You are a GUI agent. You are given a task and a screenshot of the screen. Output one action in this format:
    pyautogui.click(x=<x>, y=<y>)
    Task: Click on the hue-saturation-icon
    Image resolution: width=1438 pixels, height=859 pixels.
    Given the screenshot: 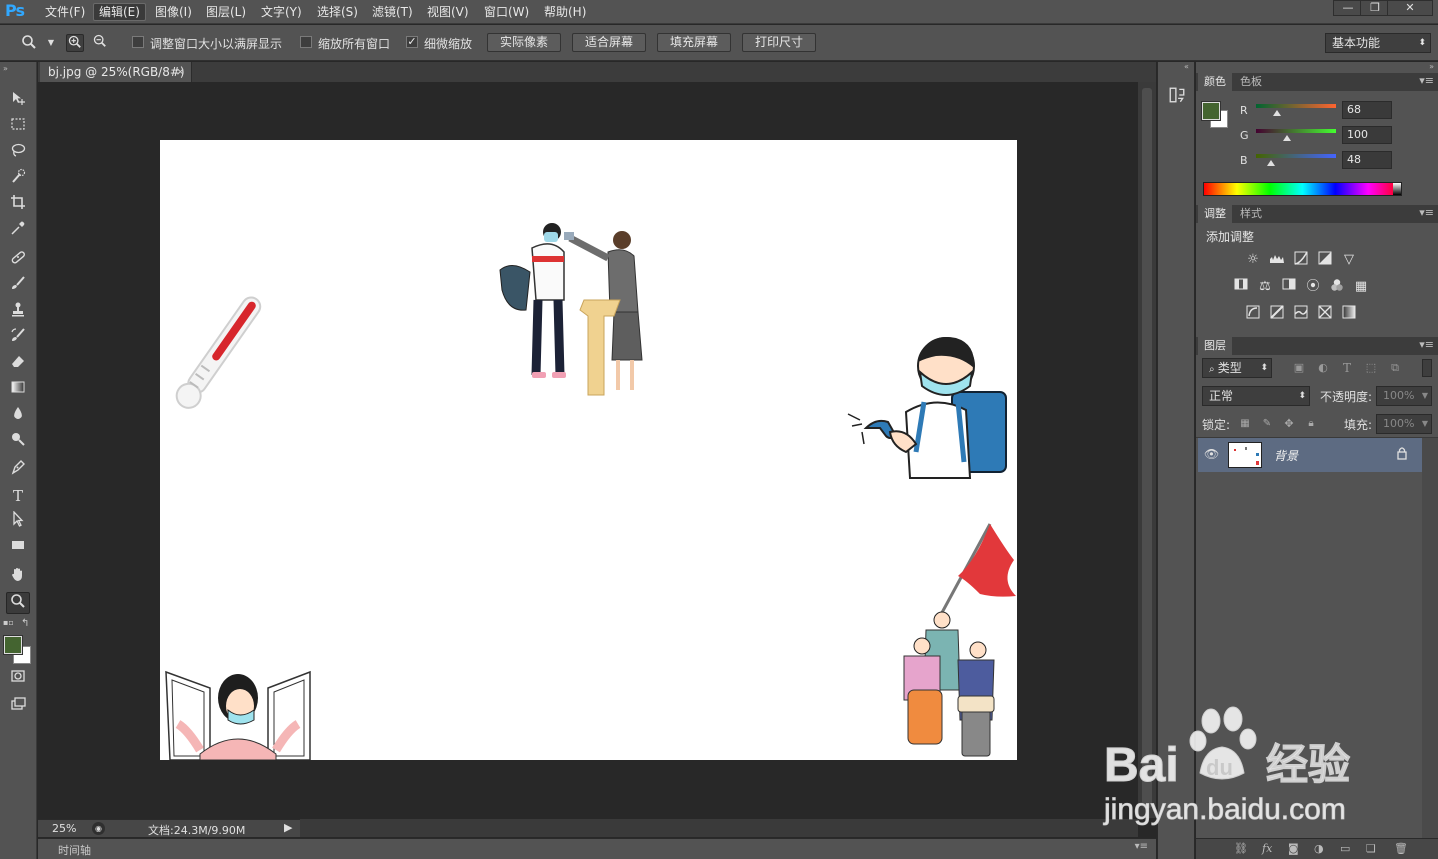 What is the action you would take?
    pyautogui.click(x=1241, y=287)
    